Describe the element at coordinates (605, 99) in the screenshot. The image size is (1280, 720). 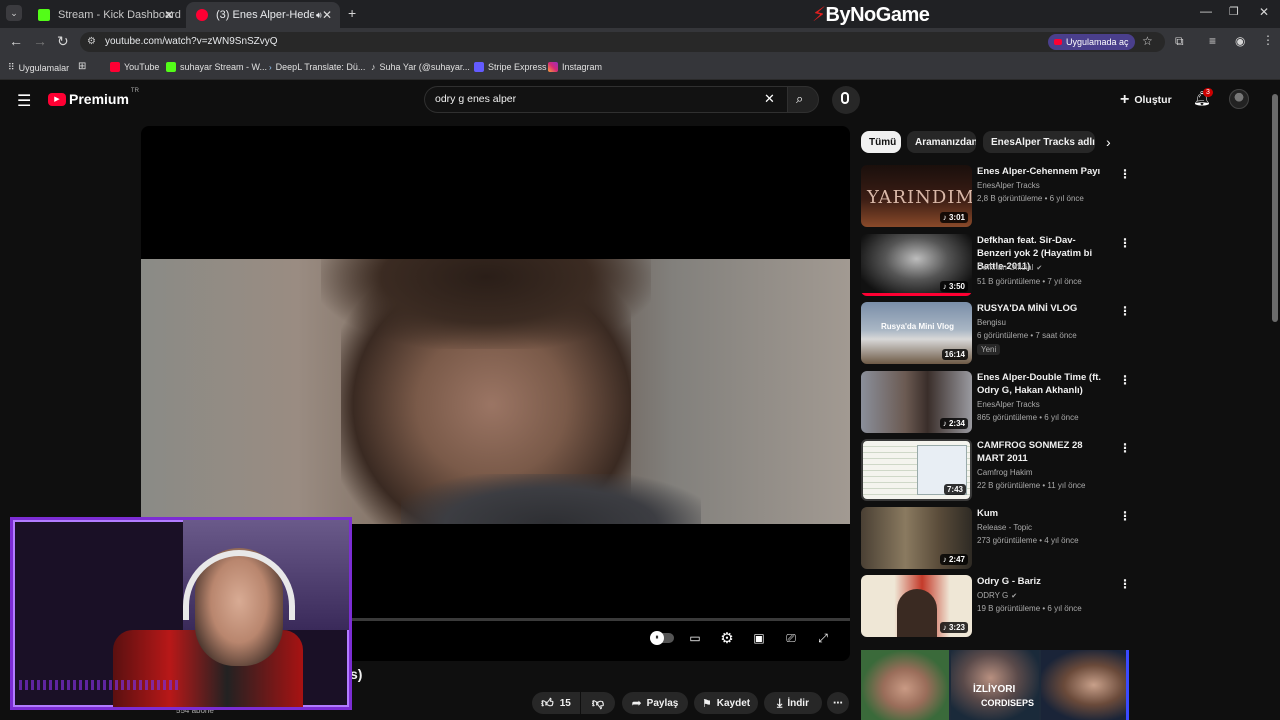
I see `search-input: odry g enes alper ✕` at that location.